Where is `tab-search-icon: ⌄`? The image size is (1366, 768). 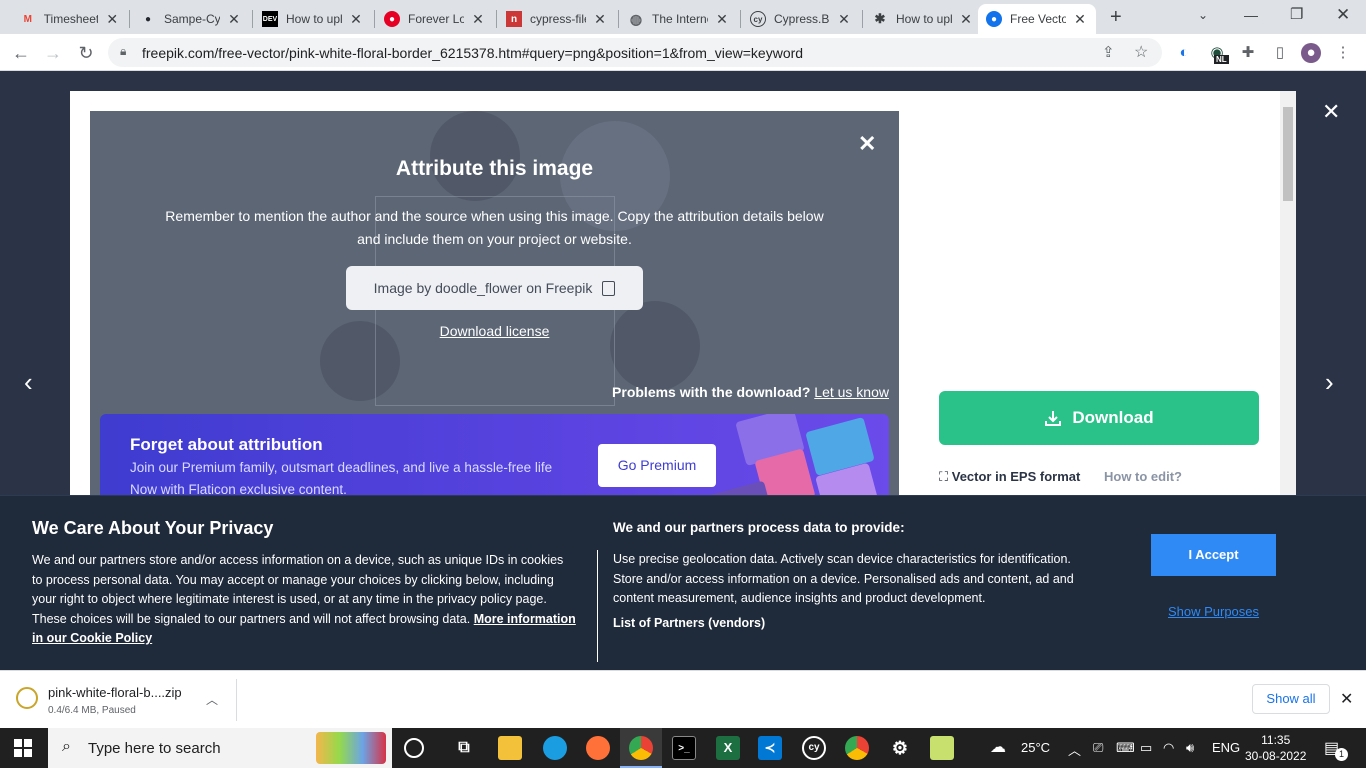
tab-search-icon: ⌄ is located at coordinates (1203, 15).